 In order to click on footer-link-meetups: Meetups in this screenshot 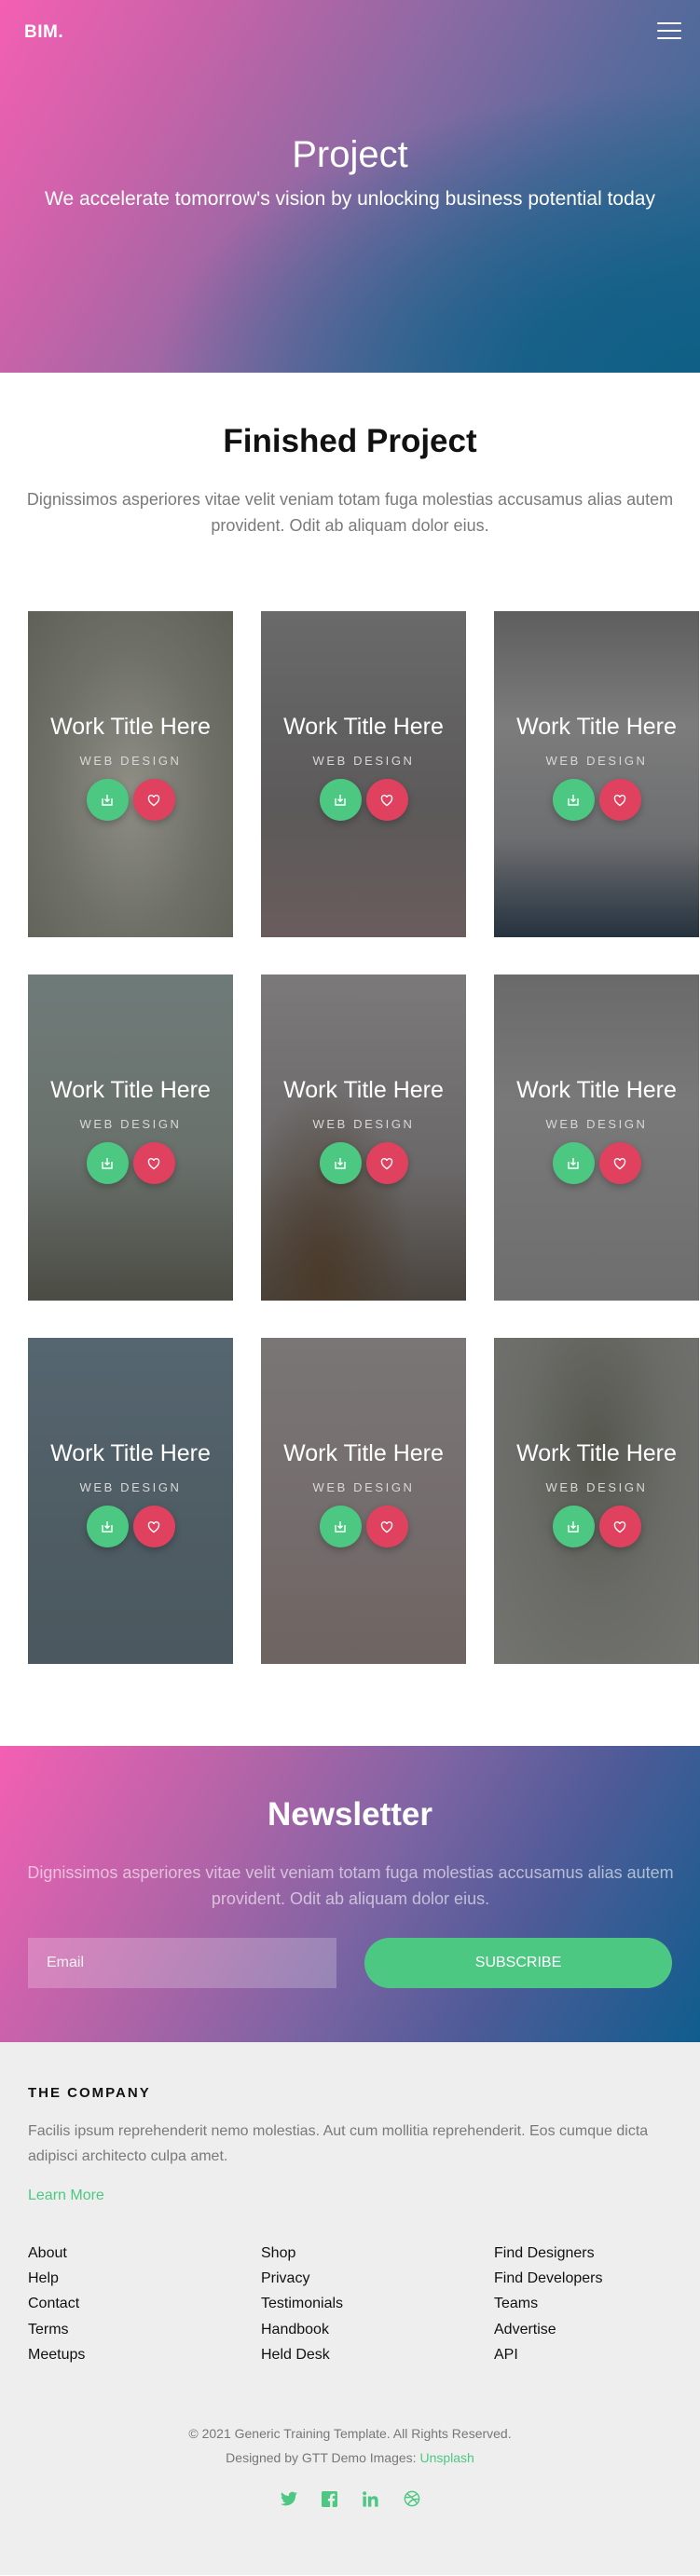, I will do `click(57, 2354)`.